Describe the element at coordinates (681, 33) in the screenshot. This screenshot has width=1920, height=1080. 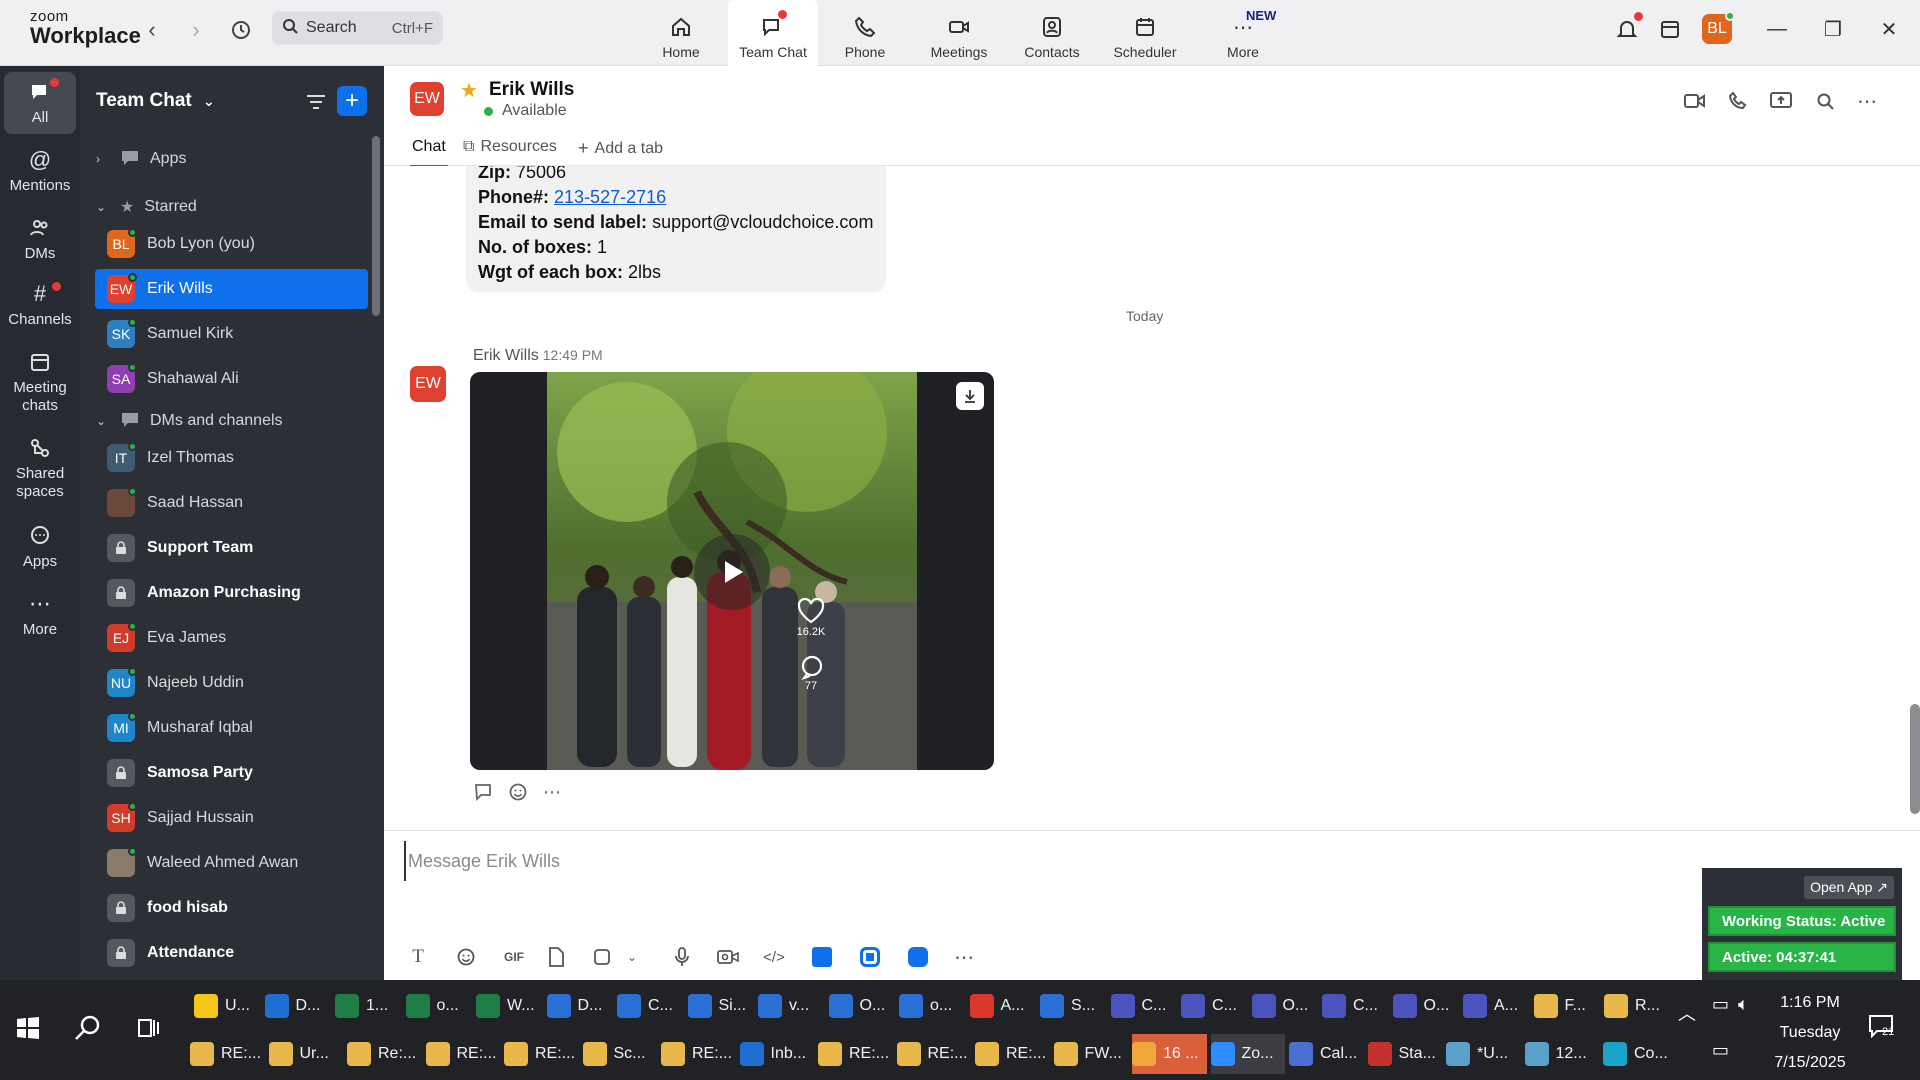
I see `nav-home: Home` at that location.